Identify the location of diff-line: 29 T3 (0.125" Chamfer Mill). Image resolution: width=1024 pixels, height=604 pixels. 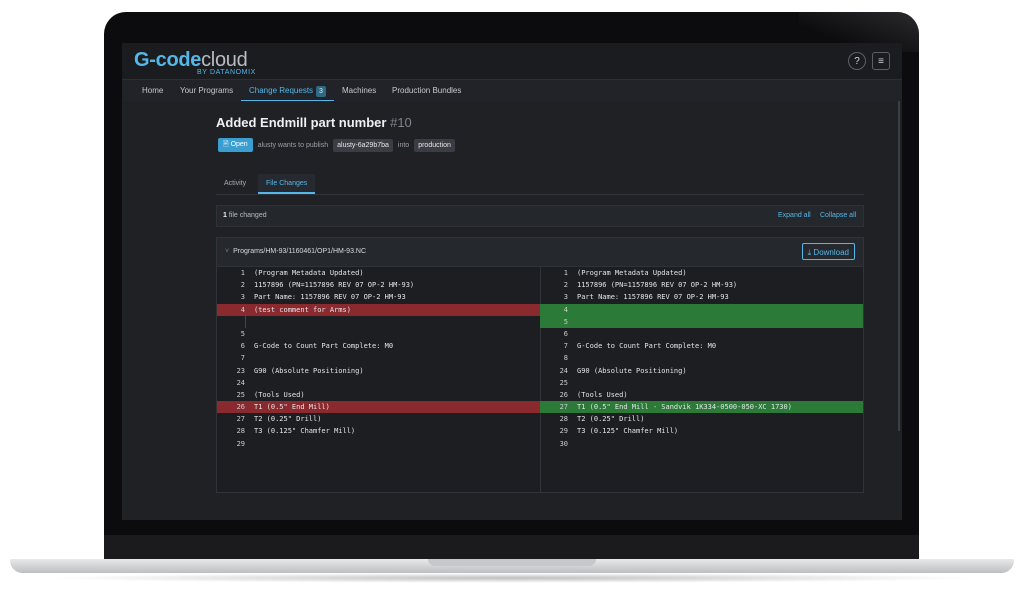
(701, 431).